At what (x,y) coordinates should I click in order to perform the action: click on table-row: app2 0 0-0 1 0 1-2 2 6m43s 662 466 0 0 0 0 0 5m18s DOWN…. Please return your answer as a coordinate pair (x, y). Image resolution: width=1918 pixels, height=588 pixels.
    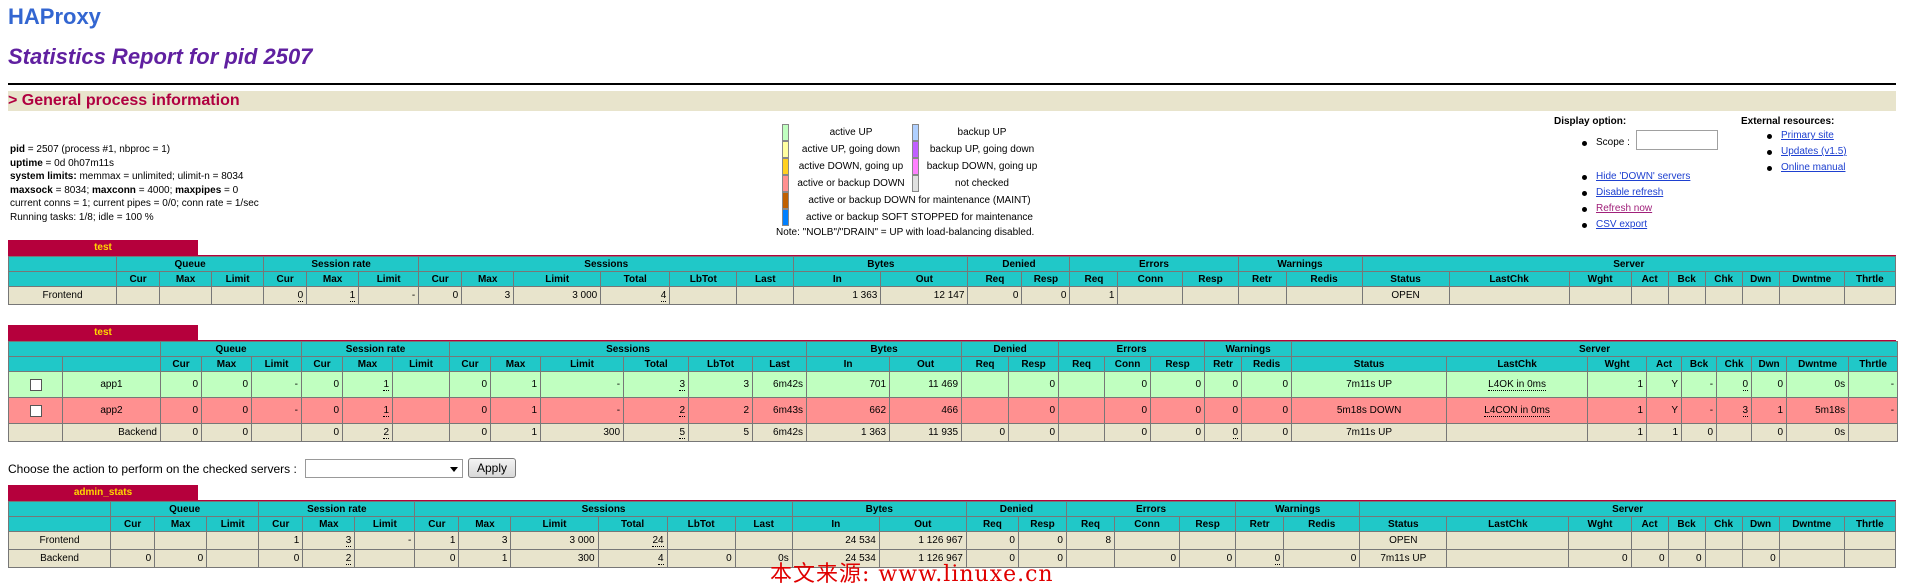
    Looking at the image, I should click on (953, 410).